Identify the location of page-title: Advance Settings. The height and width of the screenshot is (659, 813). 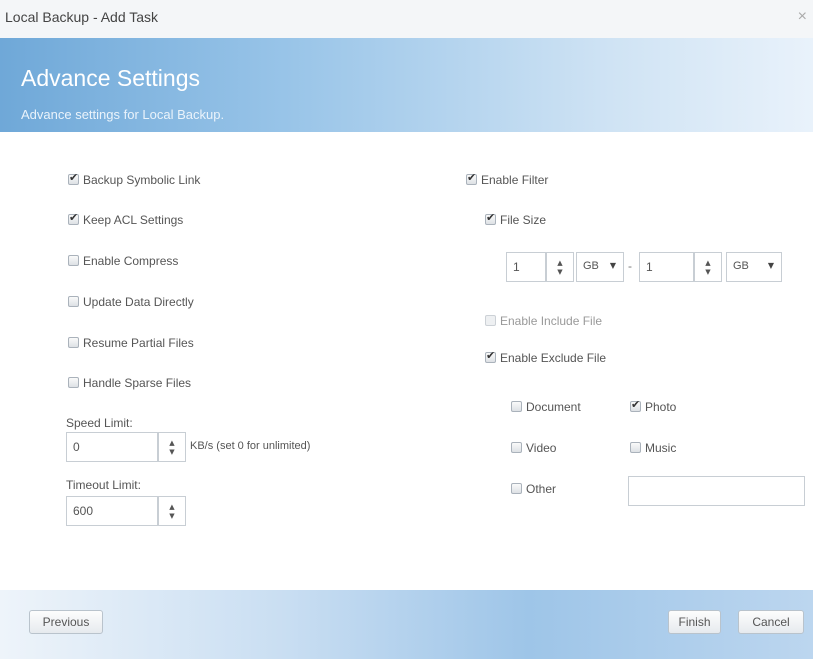
(111, 78).